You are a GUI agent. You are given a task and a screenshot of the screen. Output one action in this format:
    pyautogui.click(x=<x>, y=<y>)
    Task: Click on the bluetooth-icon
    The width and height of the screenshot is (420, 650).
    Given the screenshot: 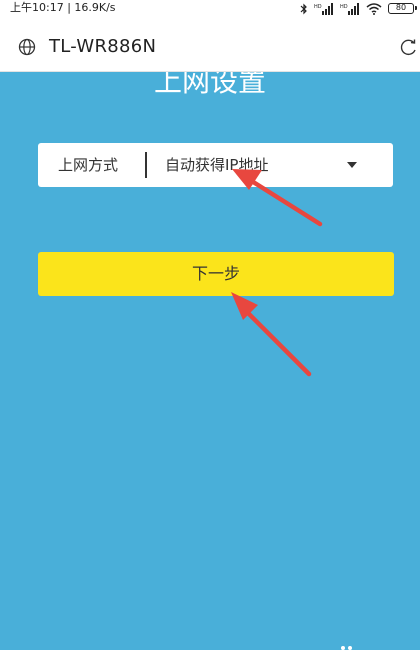 What is the action you would take?
    pyautogui.click(x=303, y=8)
    